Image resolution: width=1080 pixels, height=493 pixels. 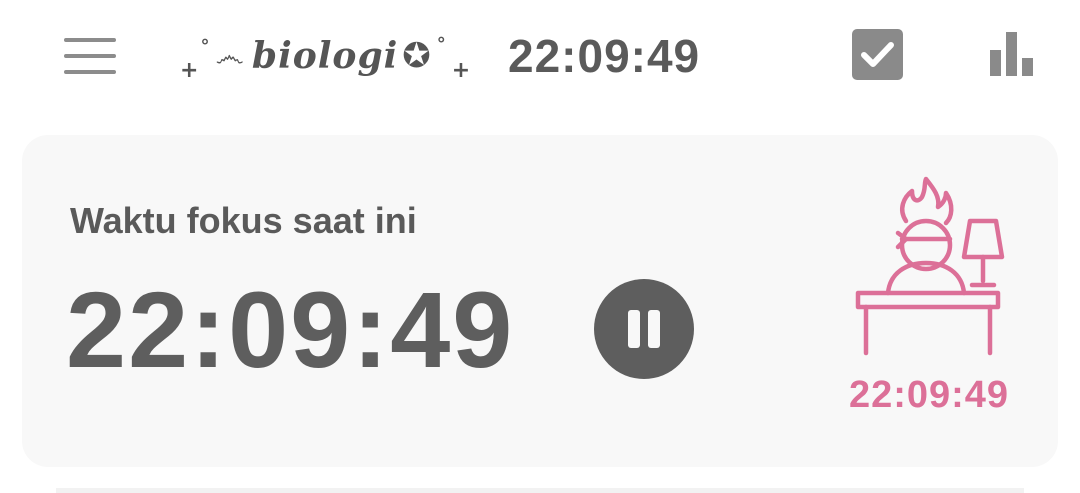 What do you see at coordinates (416, 56) in the screenshot?
I see `subject-star-deco: ✪` at bounding box center [416, 56].